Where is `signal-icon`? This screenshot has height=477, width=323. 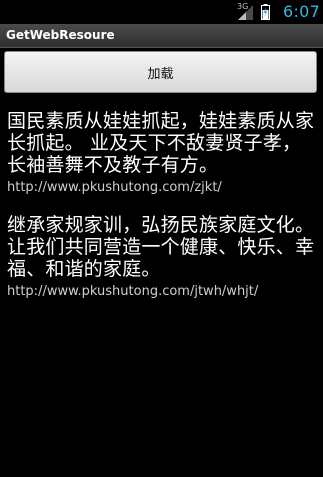 signal-icon is located at coordinates (245, 12).